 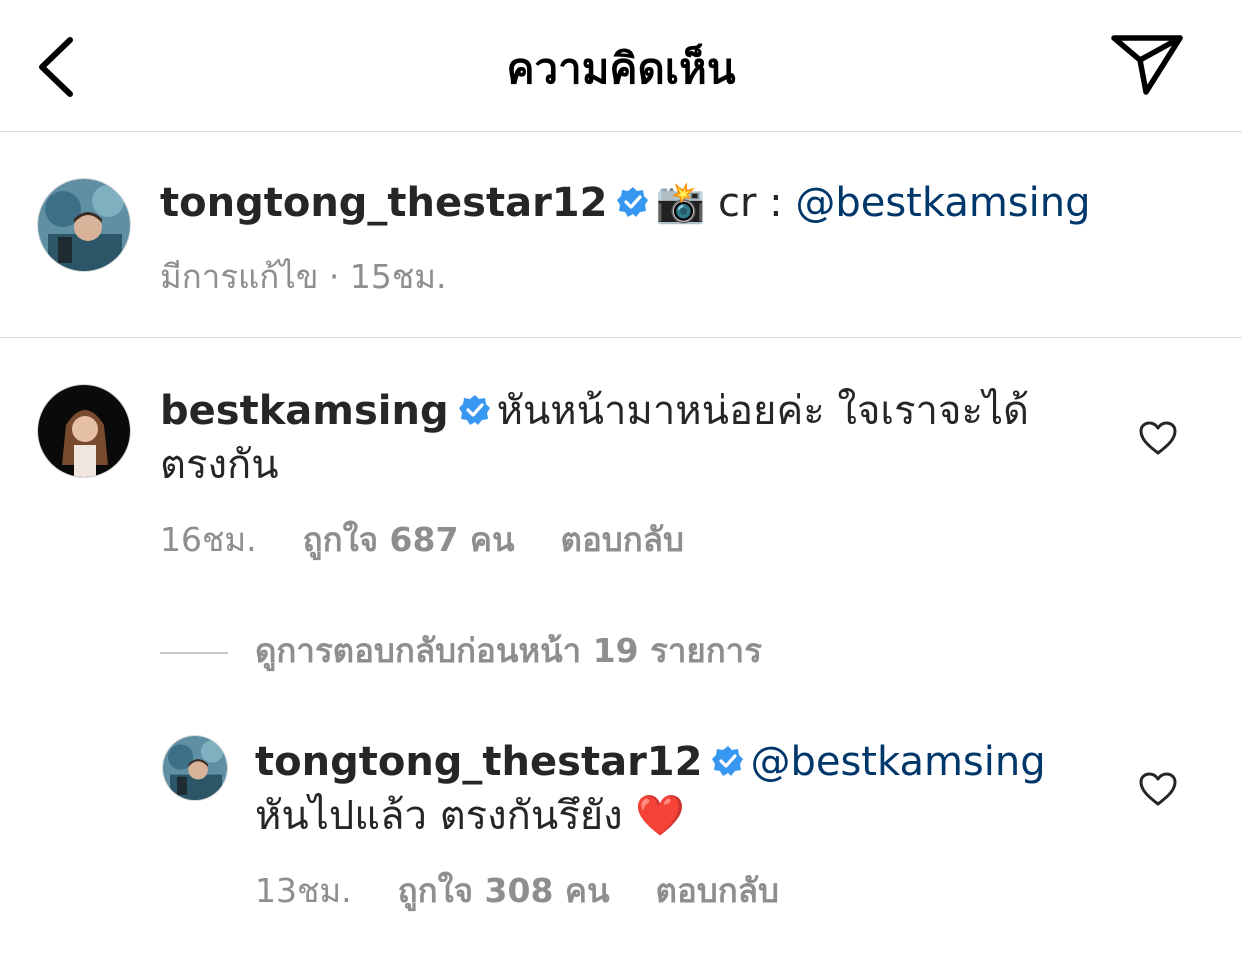 I want to click on reply-time: 13ชม., so click(x=303, y=890).